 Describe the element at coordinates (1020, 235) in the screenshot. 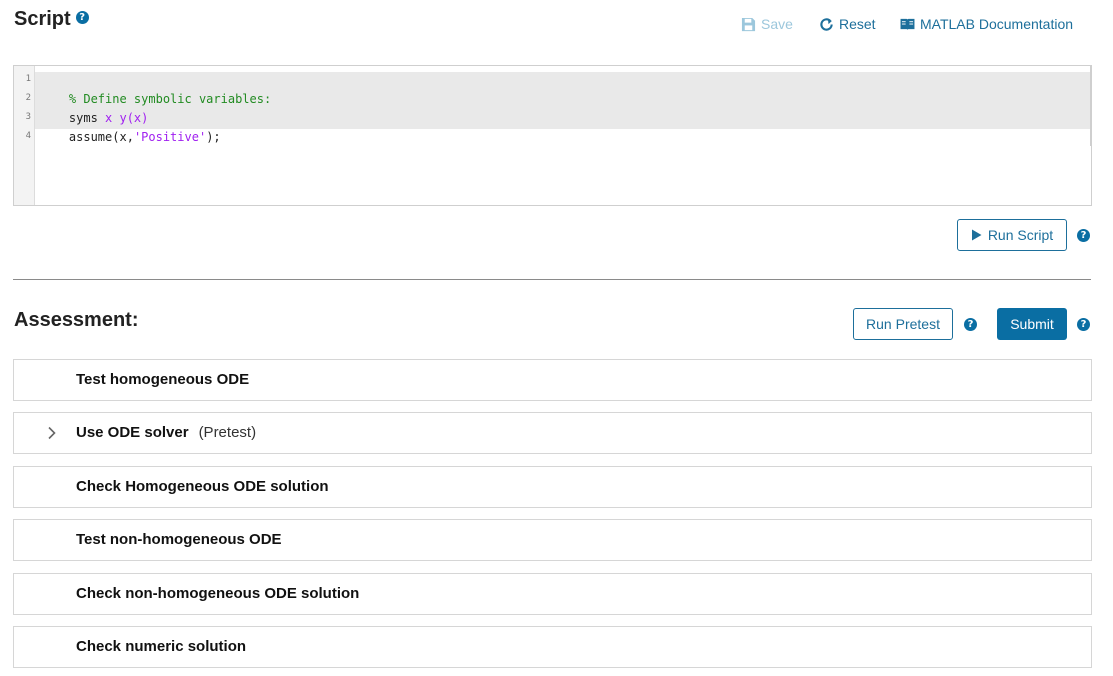

I see `run-script-label: Run Script` at that location.